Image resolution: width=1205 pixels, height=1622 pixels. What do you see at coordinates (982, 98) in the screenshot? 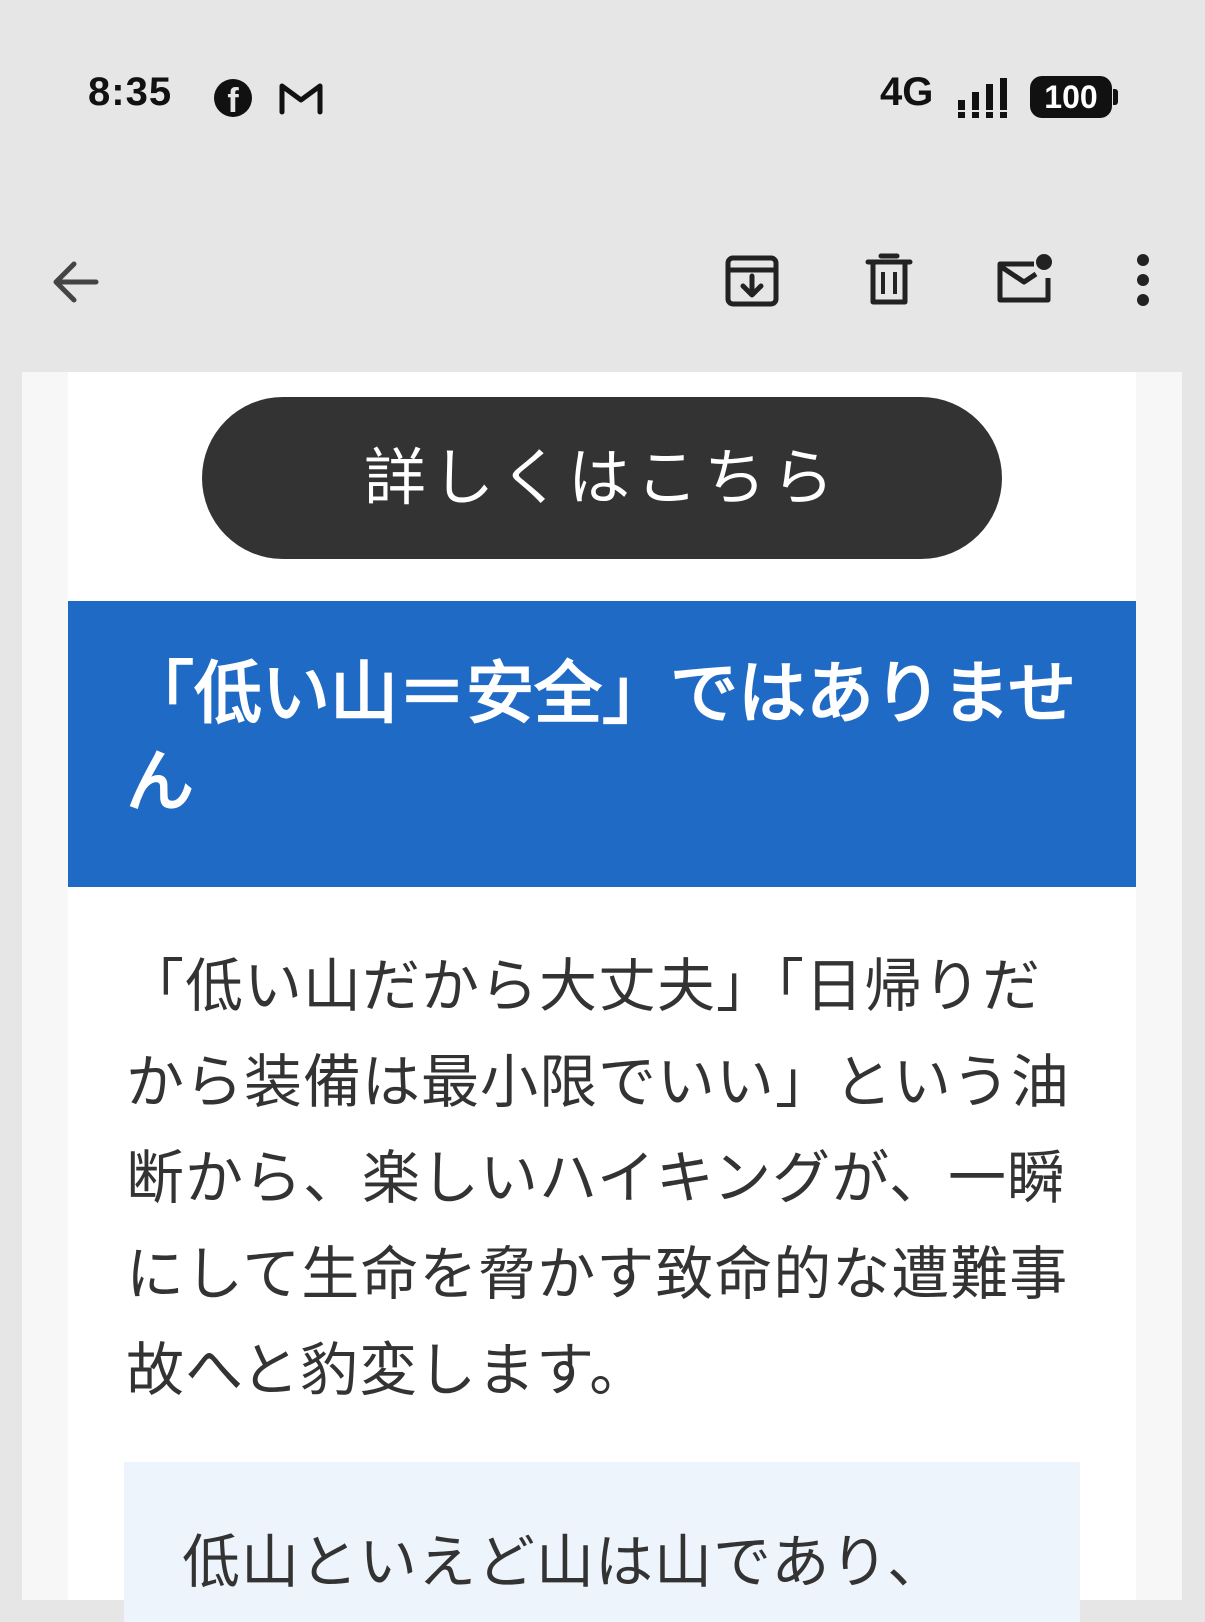
I see `signal-icon` at bounding box center [982, 98].